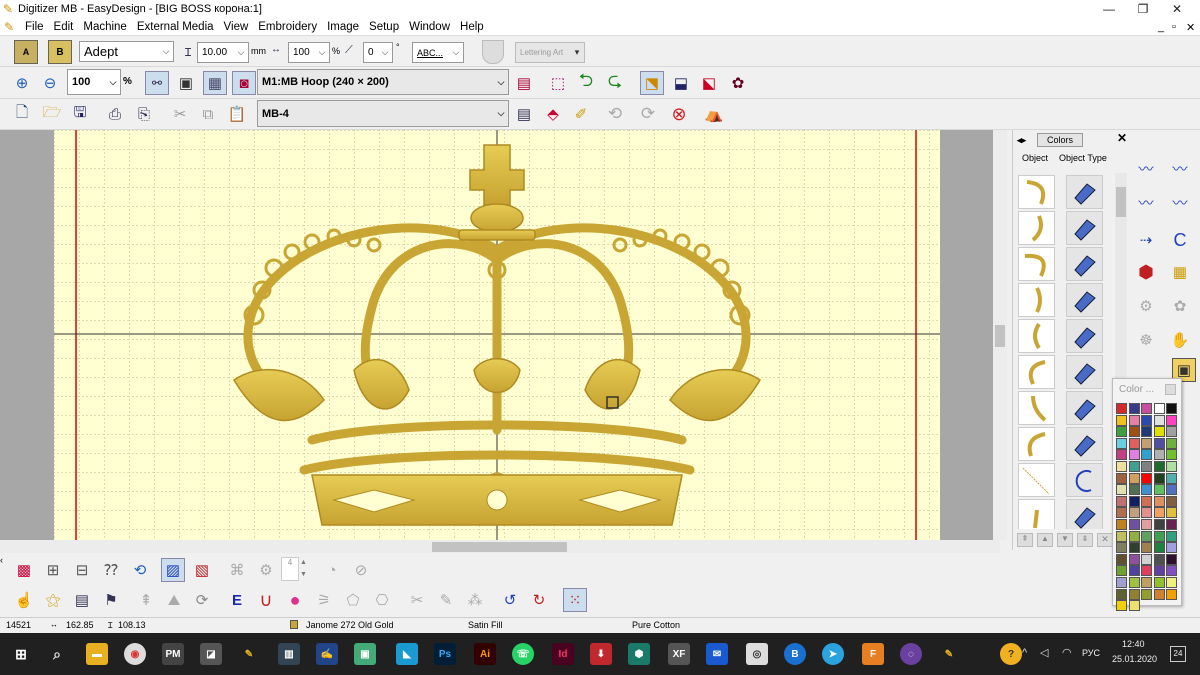  What do you see at coordinates (208, 114) in the screenshot?
I see `copy-icon: ⧉` at bounding box center [208, 114].